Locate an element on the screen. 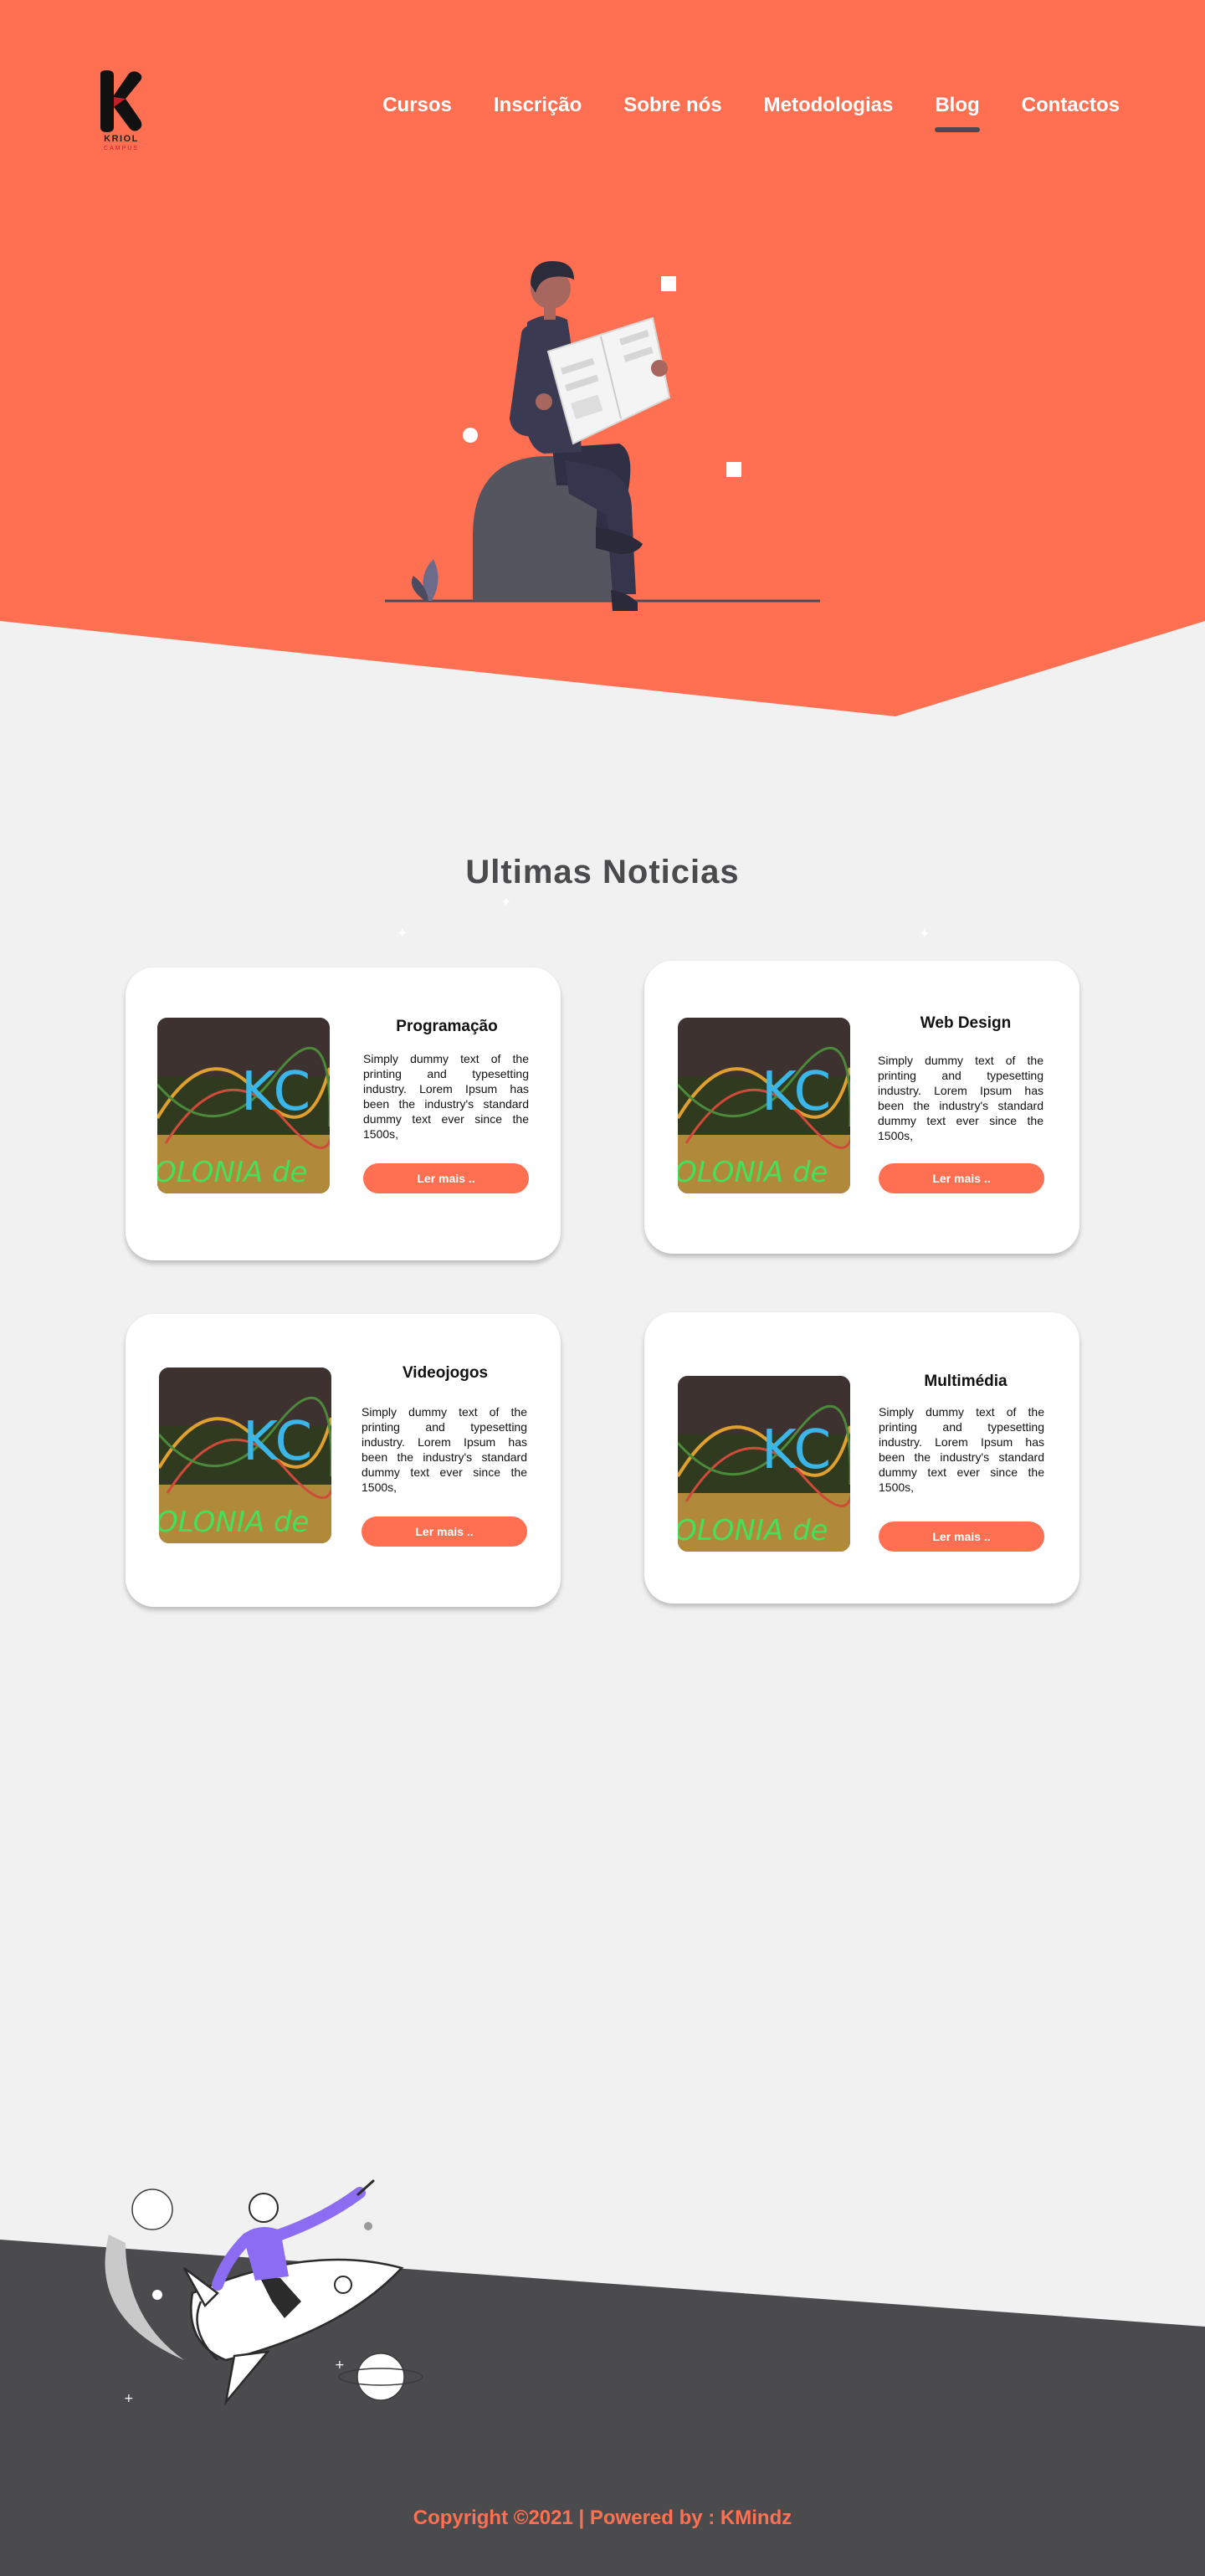 Image resolution: width=1205 pixels, height=2576 pixels. nav-item-sobre-nos: Sobre nós is located at coordinates (672, 105).